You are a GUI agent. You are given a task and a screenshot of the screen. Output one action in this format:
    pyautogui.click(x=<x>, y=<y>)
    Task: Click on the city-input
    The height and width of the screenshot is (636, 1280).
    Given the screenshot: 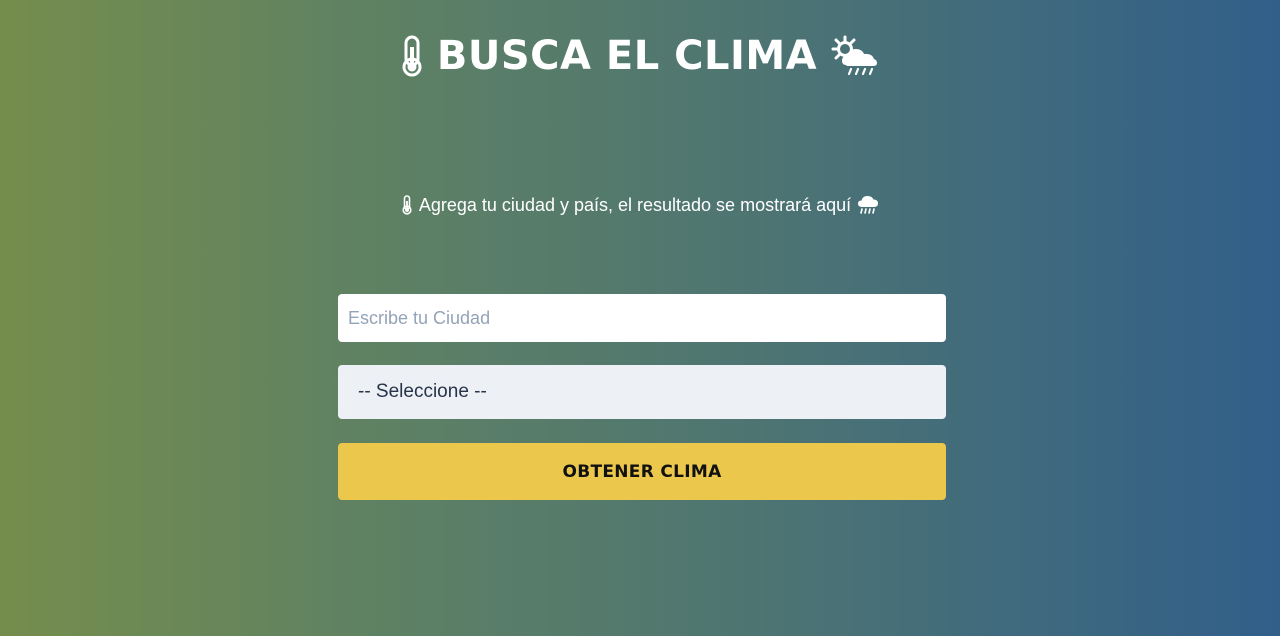 What is the action you would take?
    pyautogui.click(x=642, y=318)
    